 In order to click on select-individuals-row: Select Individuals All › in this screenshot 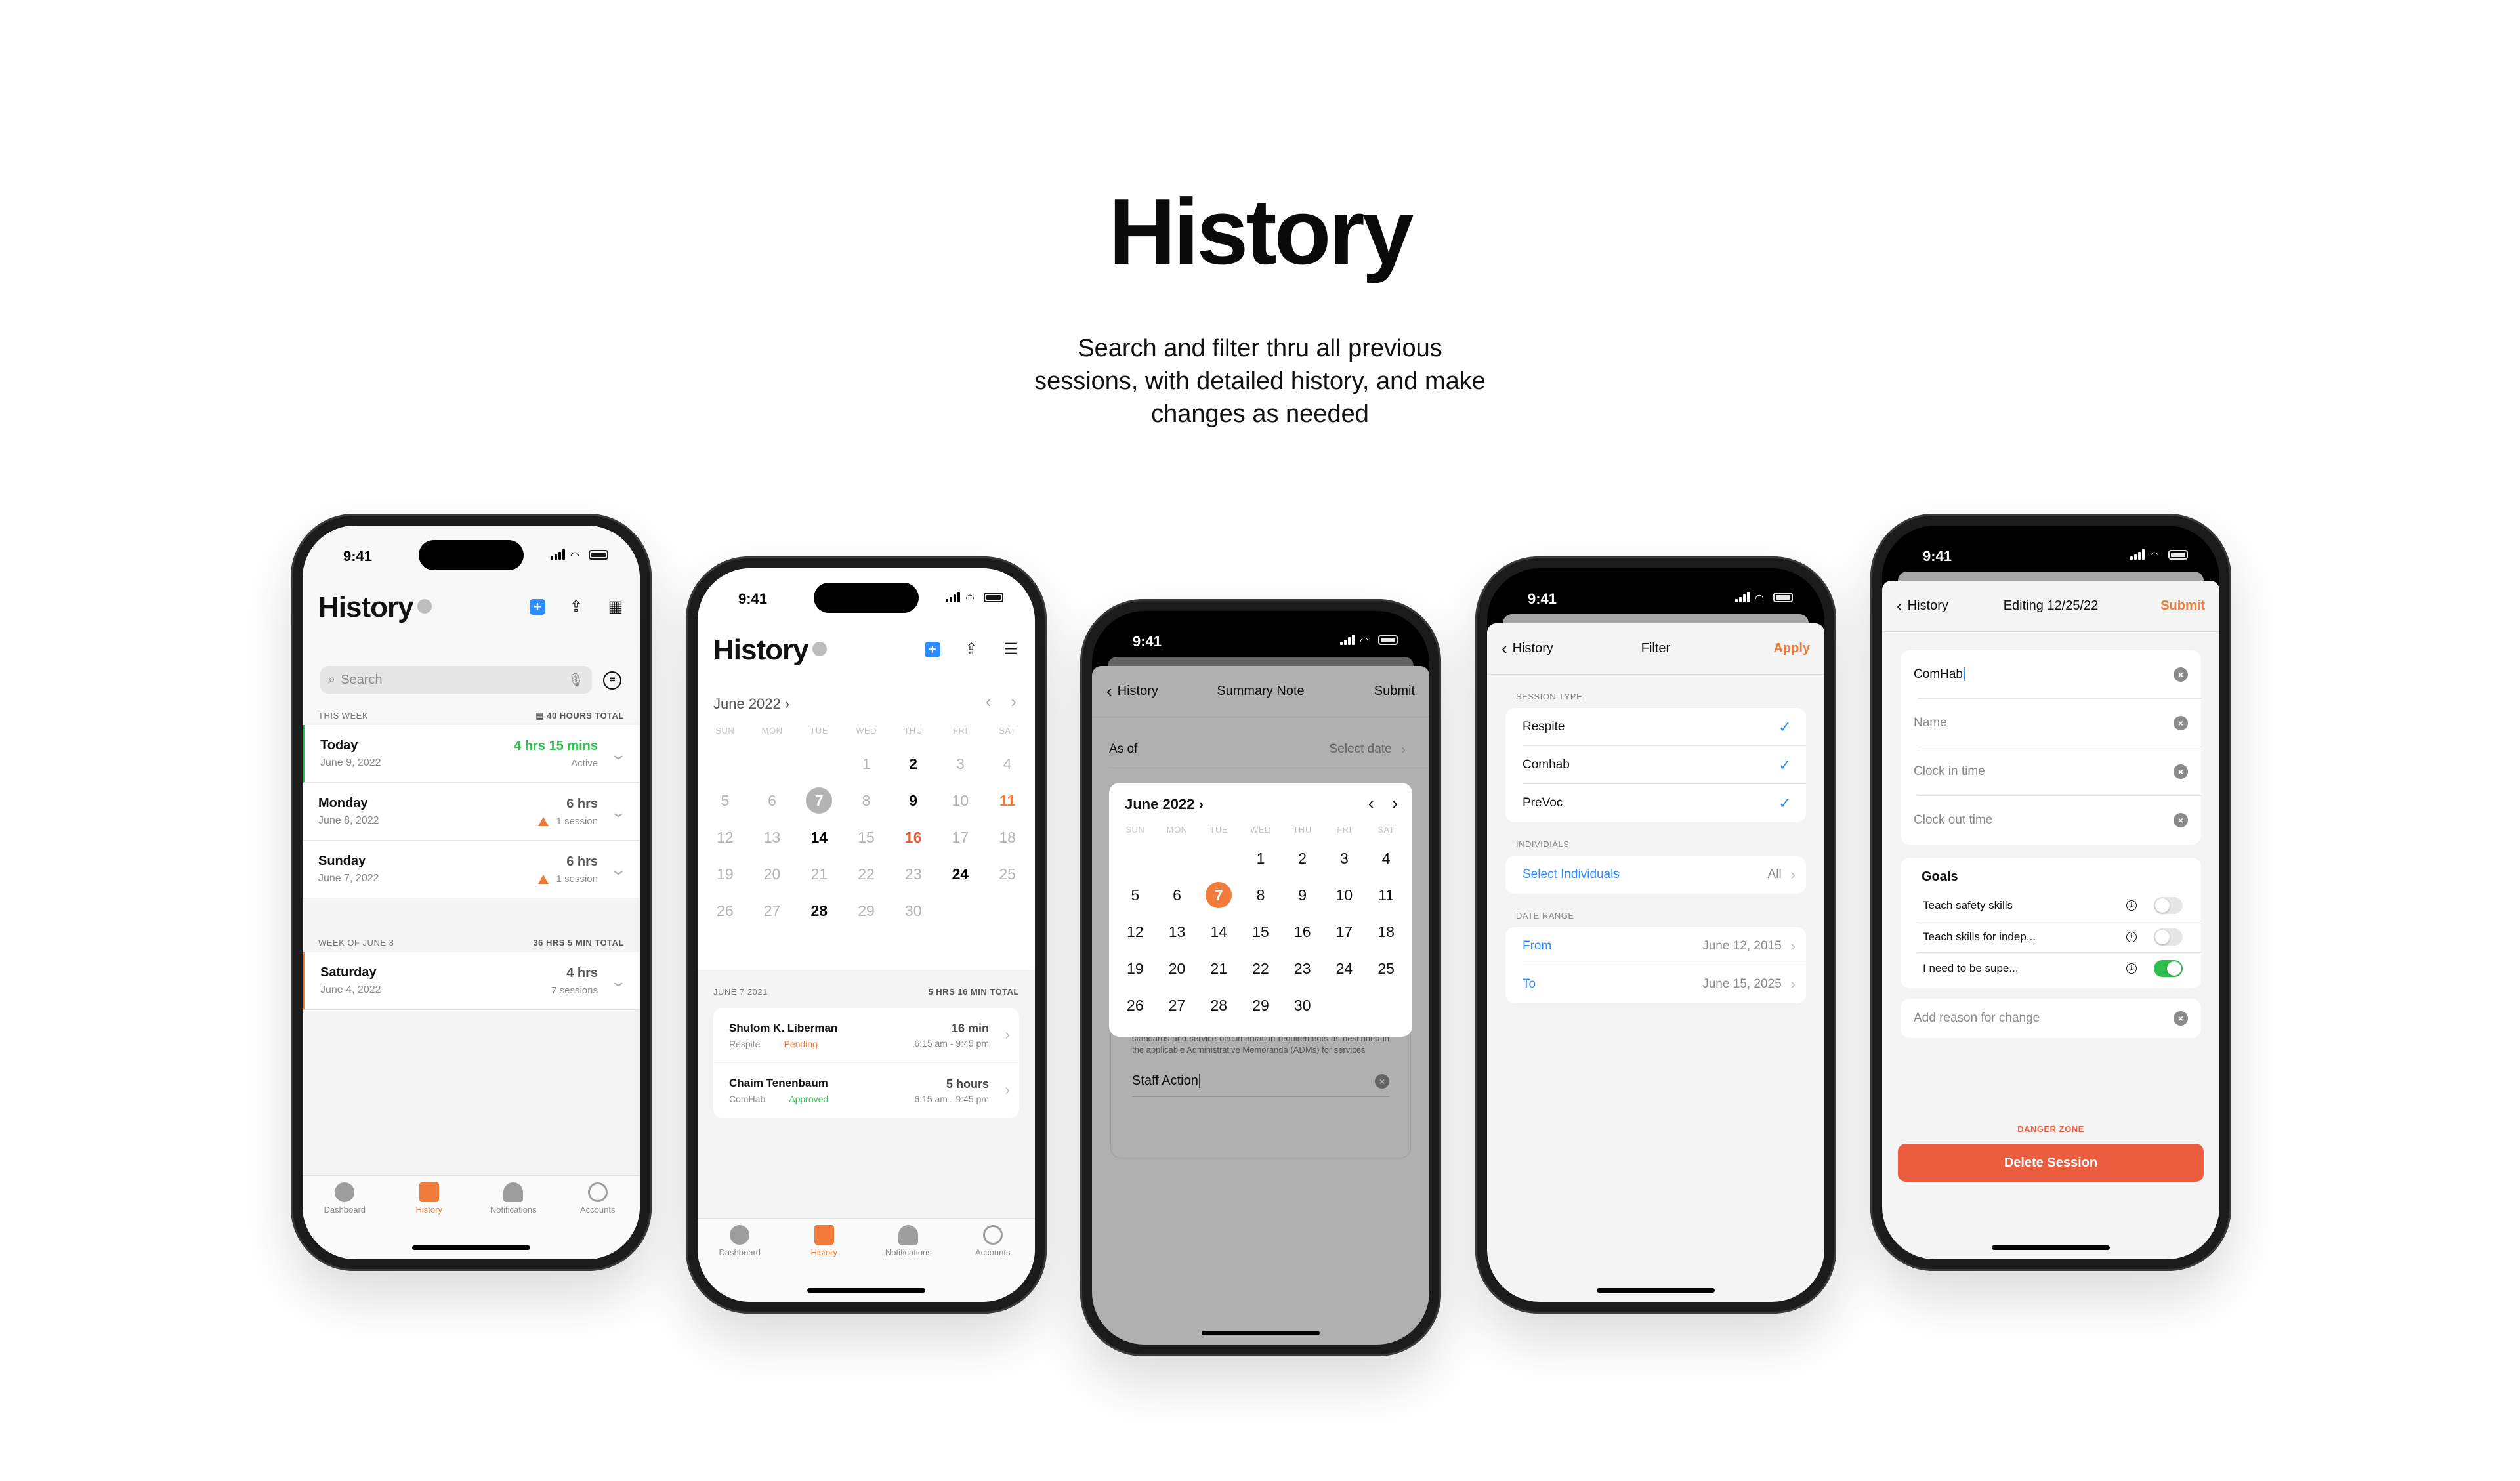, I will do `click(1655, 875)`.